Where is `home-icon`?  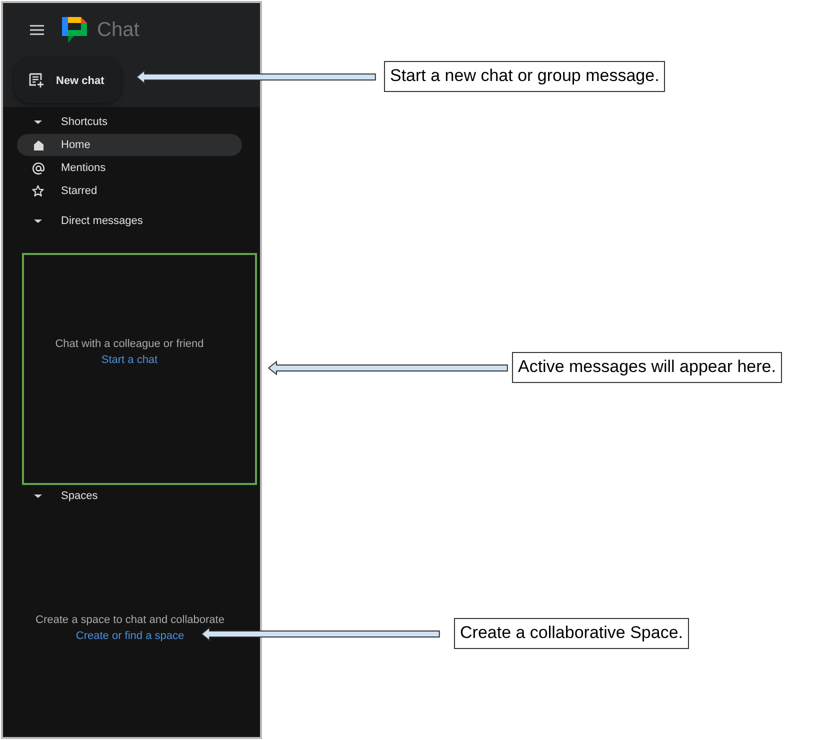 home-icon is located at coordinates (38, 145).